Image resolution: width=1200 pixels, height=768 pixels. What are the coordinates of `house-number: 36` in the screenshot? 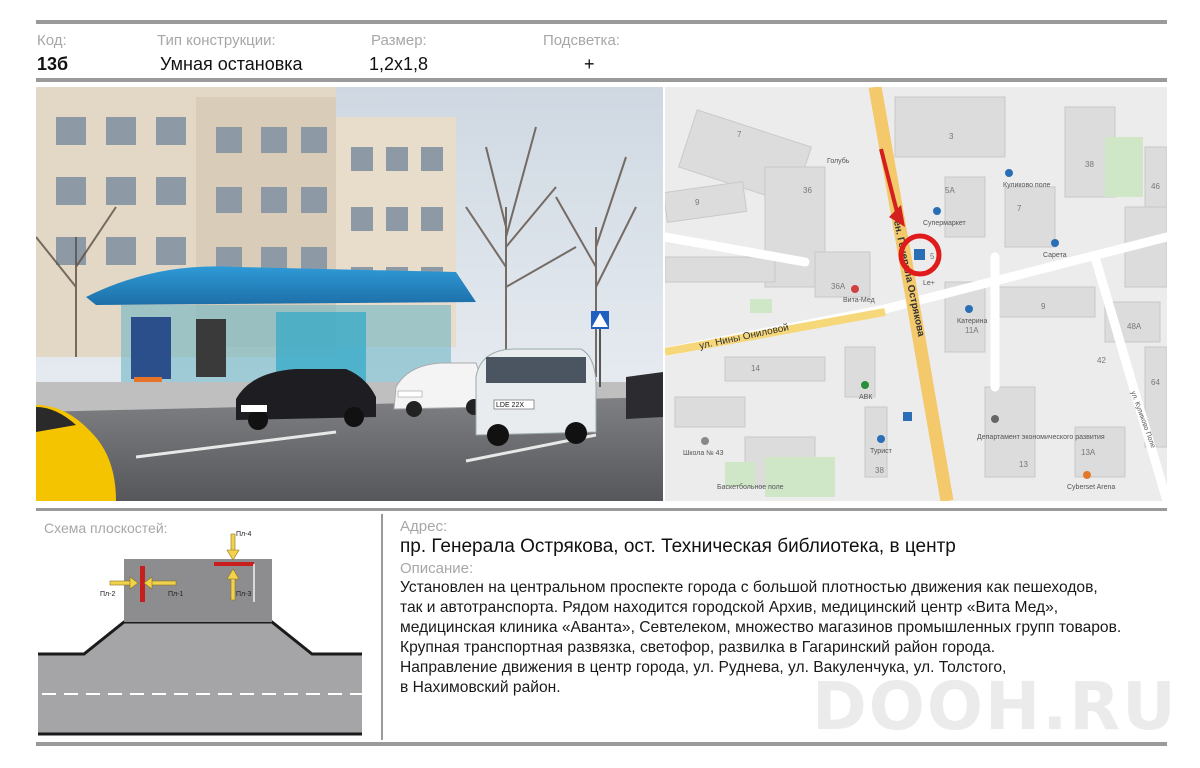 It's located at (807, 190).